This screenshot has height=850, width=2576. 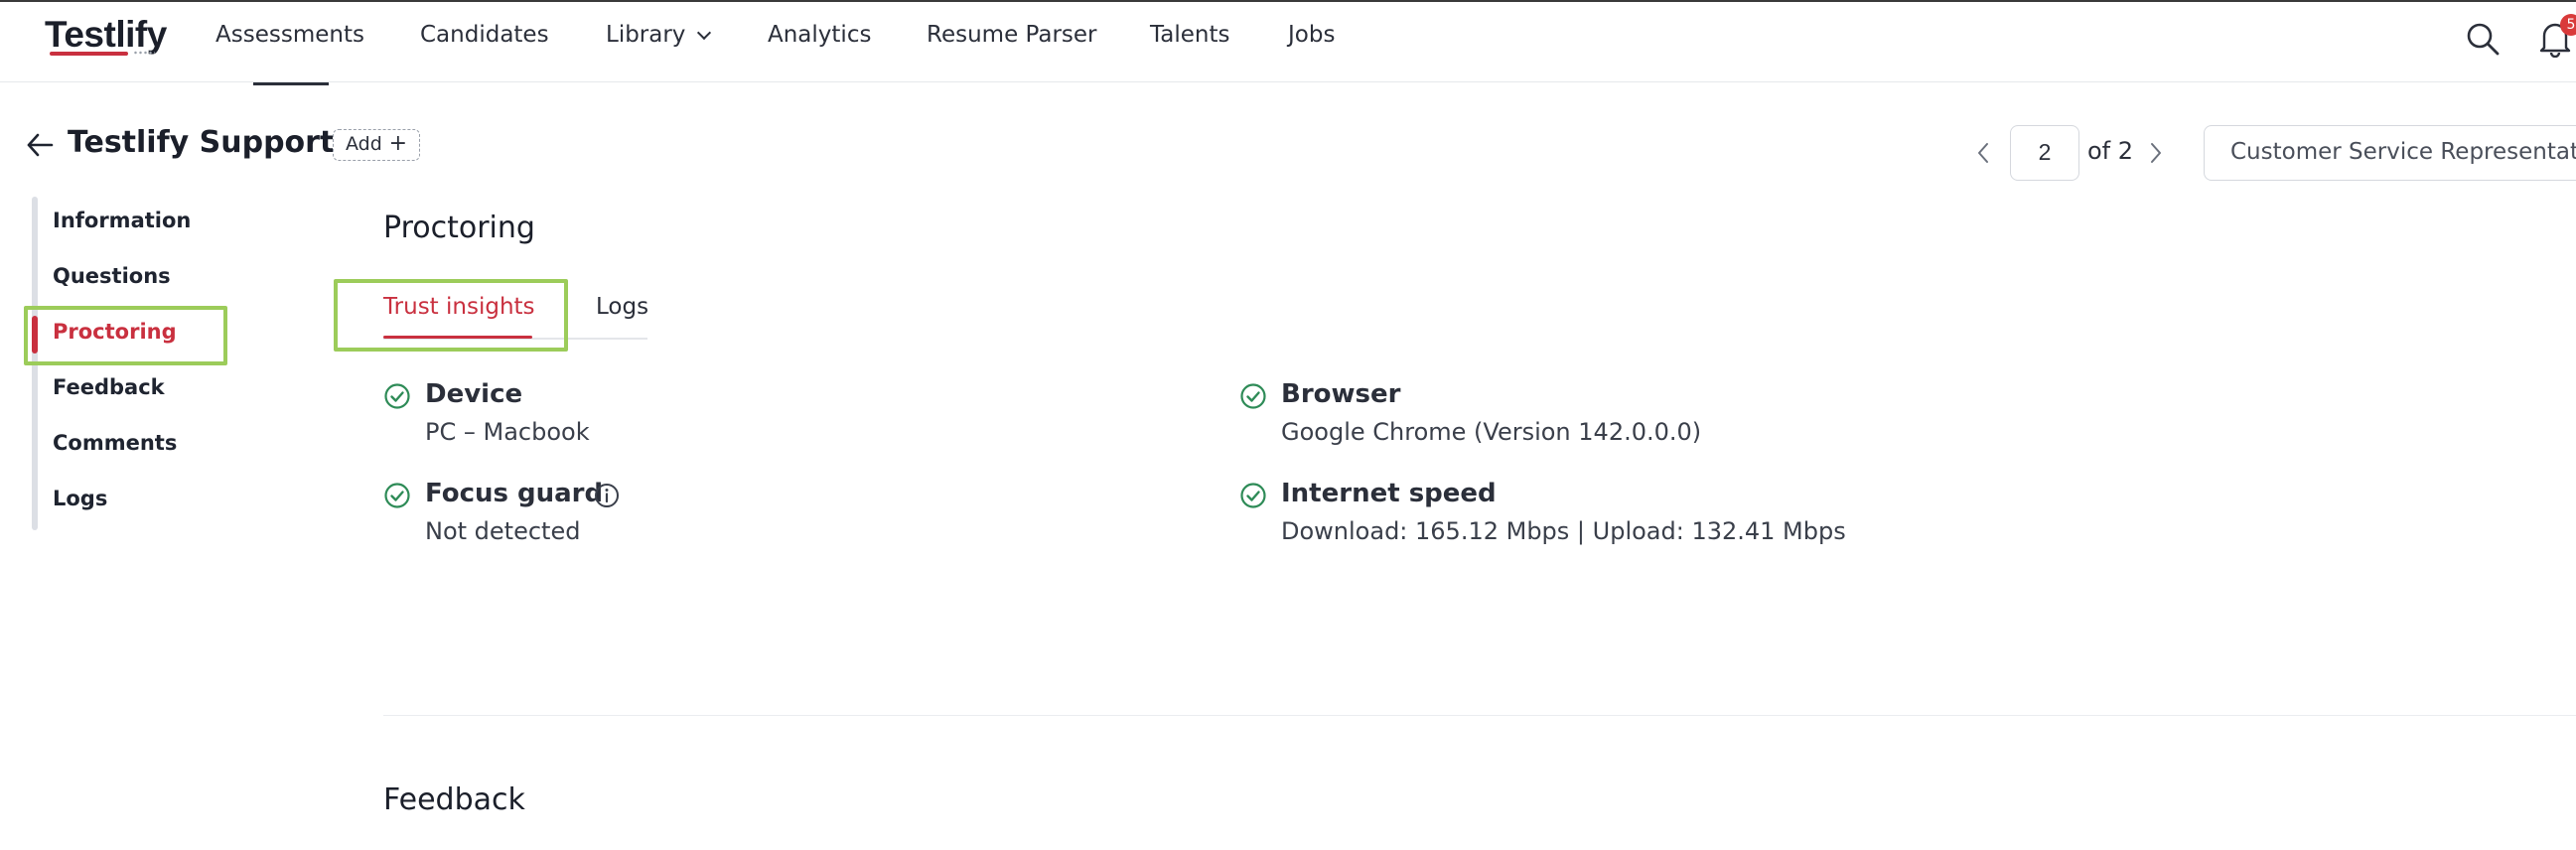 I want to click on add-button-label: Add, so click(x=364, y=144).